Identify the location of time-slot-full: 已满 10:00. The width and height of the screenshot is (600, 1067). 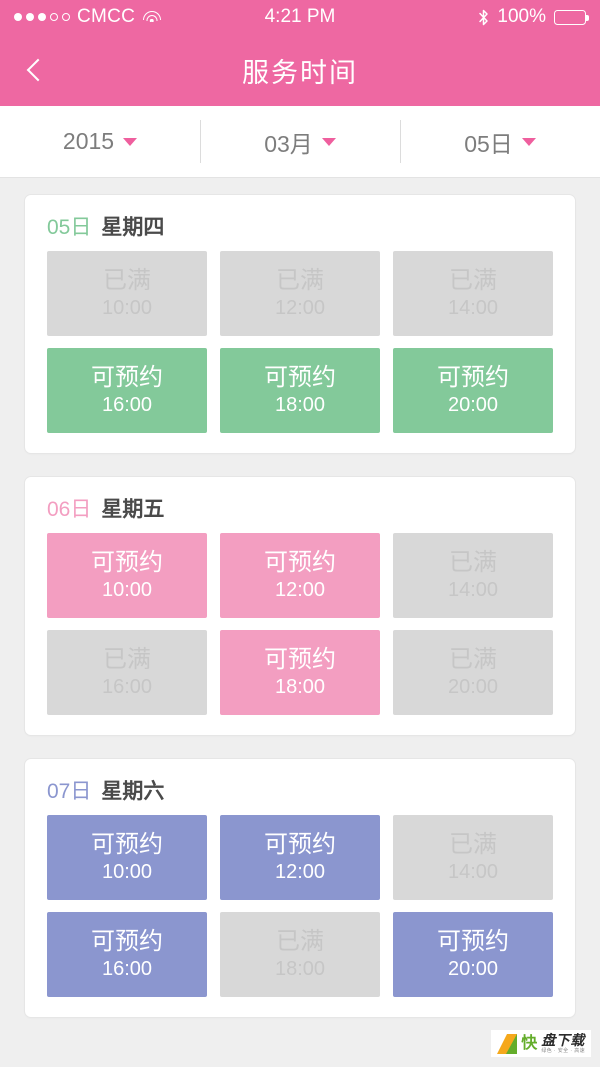
(127, 293).